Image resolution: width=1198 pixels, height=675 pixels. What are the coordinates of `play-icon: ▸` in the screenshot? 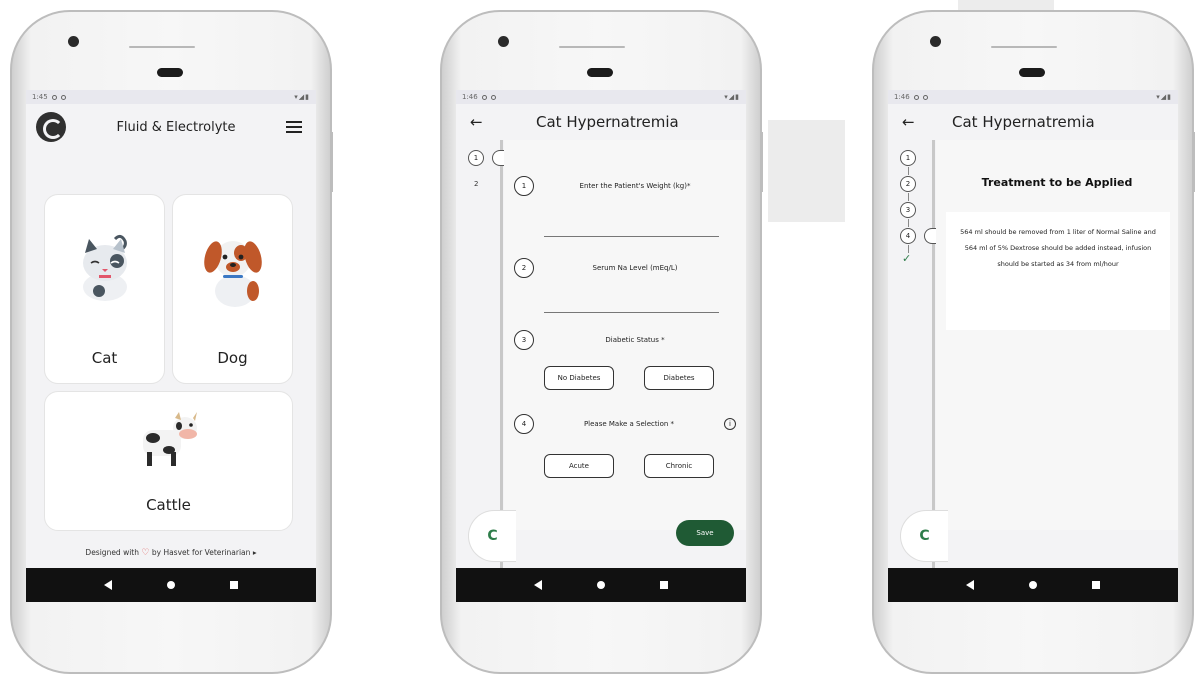 It's located at (254, 552).